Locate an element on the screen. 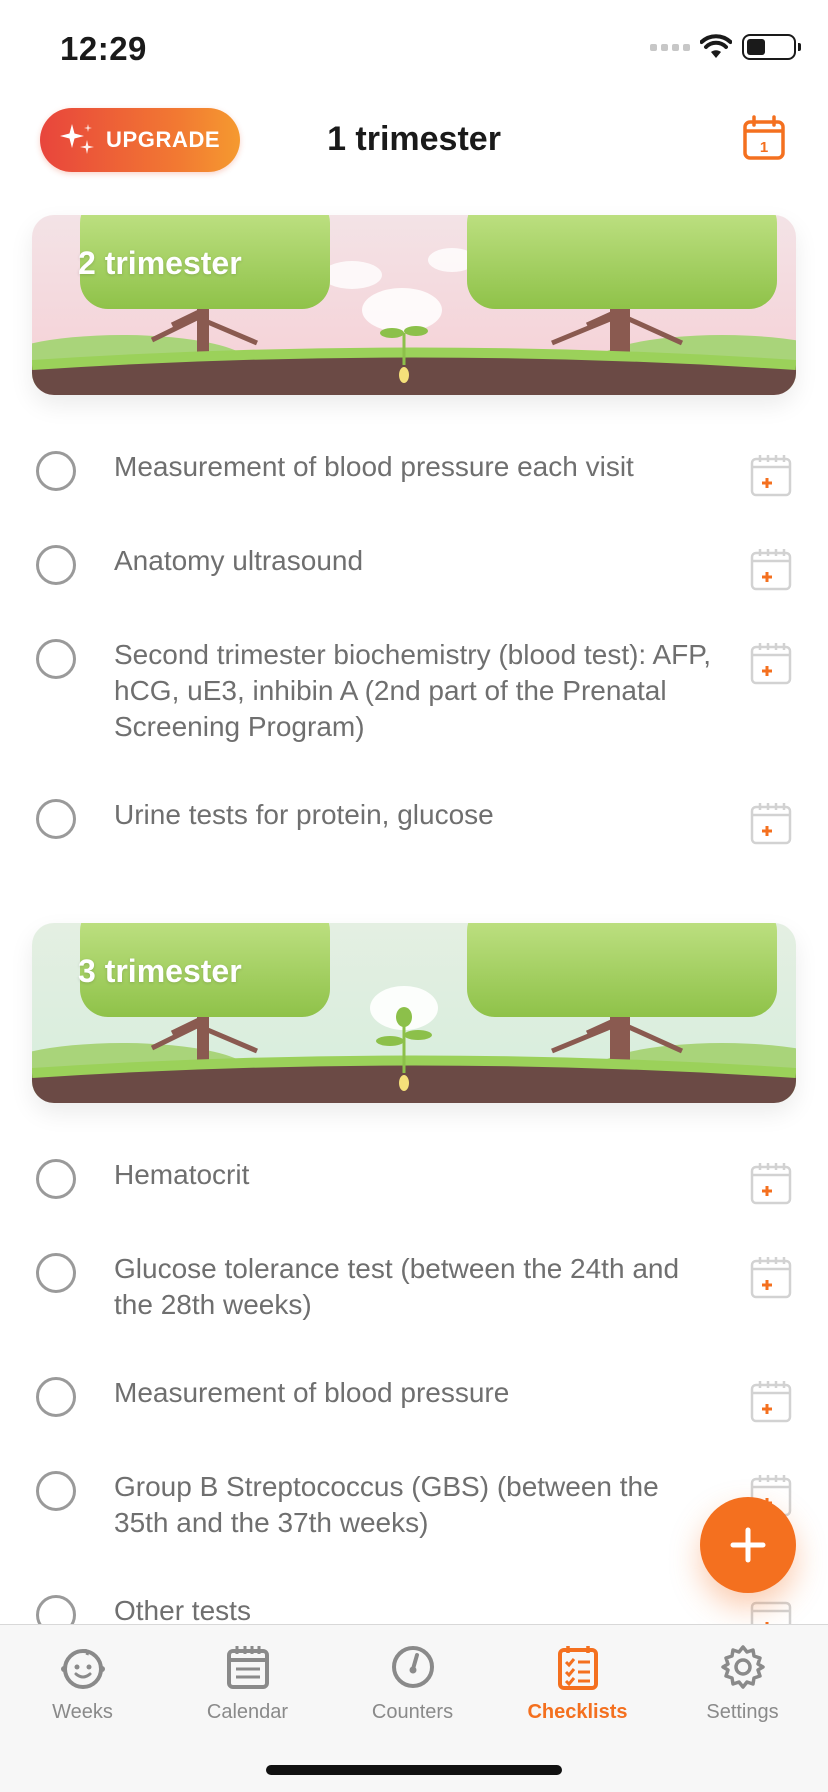 The width and height of the screenshot is (828, 1792). status-time: 12:29 is located at coordinates (103, 48).